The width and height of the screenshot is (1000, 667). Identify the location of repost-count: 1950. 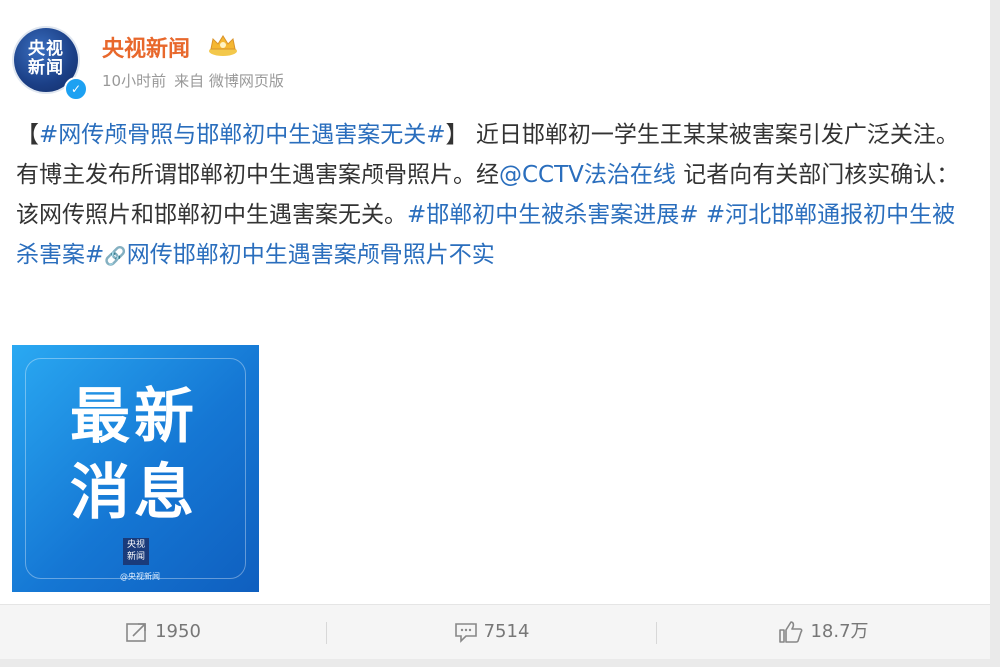
(178, 631).